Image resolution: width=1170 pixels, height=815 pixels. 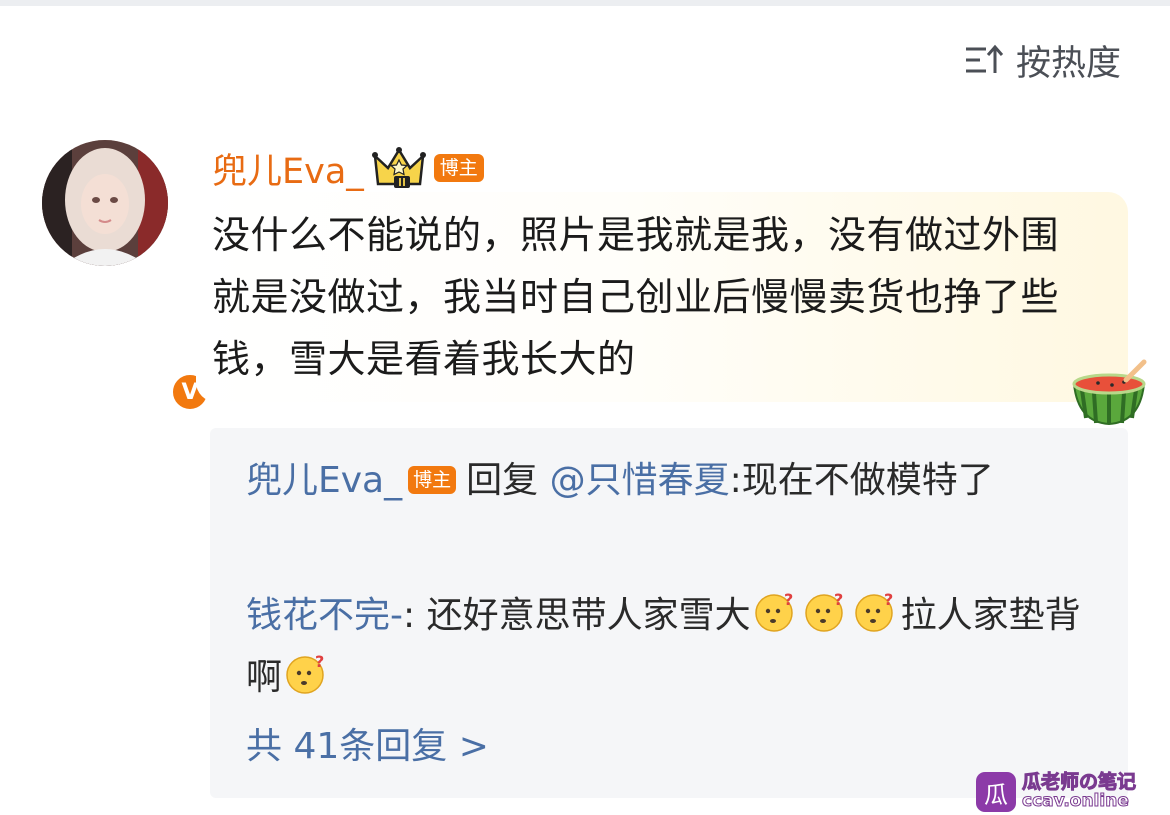 I want to click on site-watermark: 瓜 瓜老师の笔记 ccav.online, so click(x=1056, y=791).